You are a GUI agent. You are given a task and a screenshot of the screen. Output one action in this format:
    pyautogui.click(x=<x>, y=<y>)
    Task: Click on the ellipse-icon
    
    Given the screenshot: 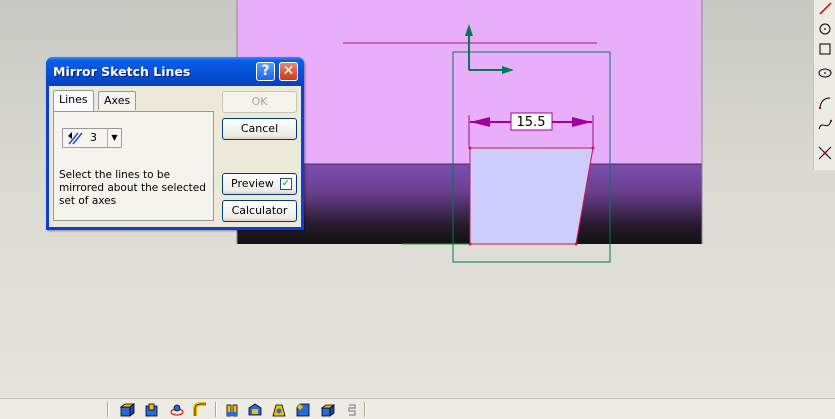 What is the action you would take?
    pyautogui.click(x=825, y=73)
    